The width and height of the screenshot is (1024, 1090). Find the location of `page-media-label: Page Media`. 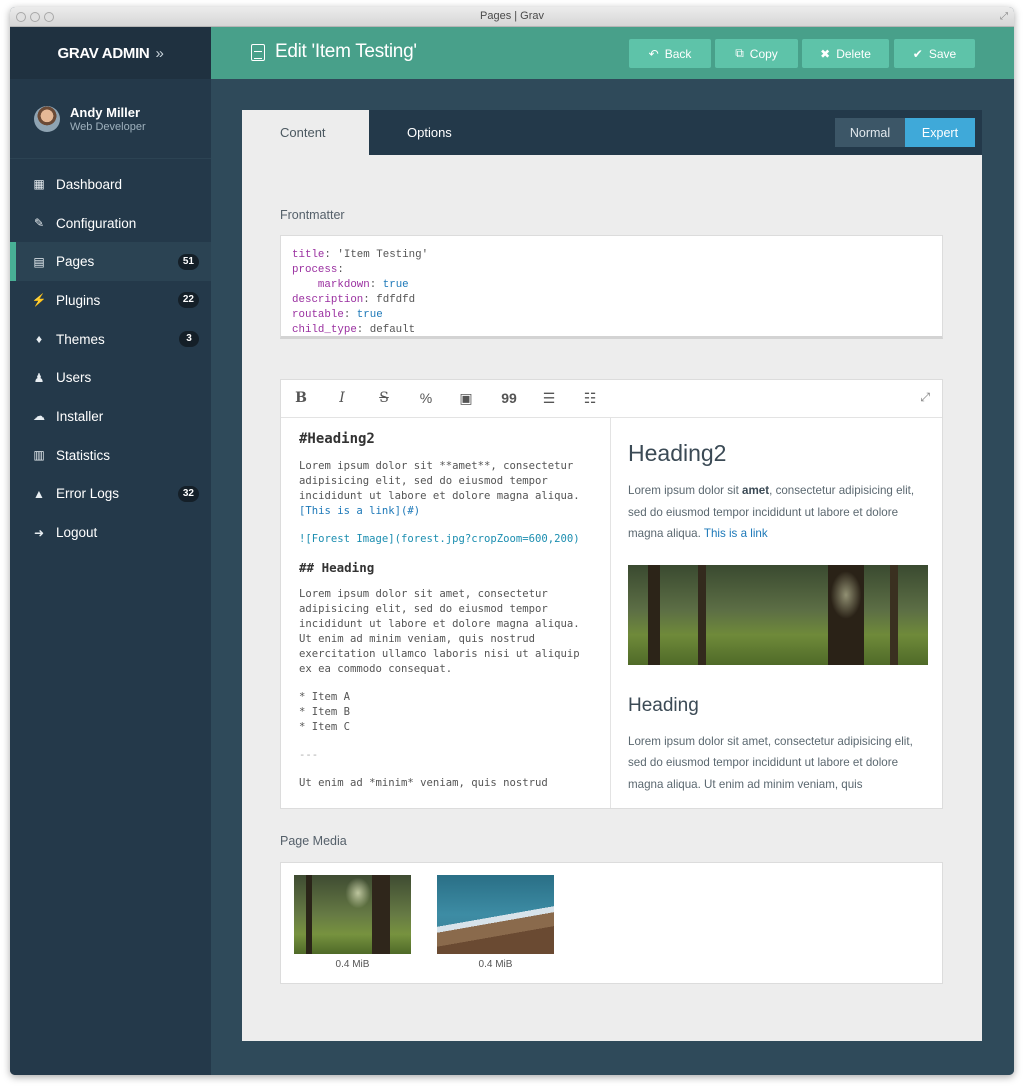

page-media-label: Page Media is located at coordinates (313, 841).